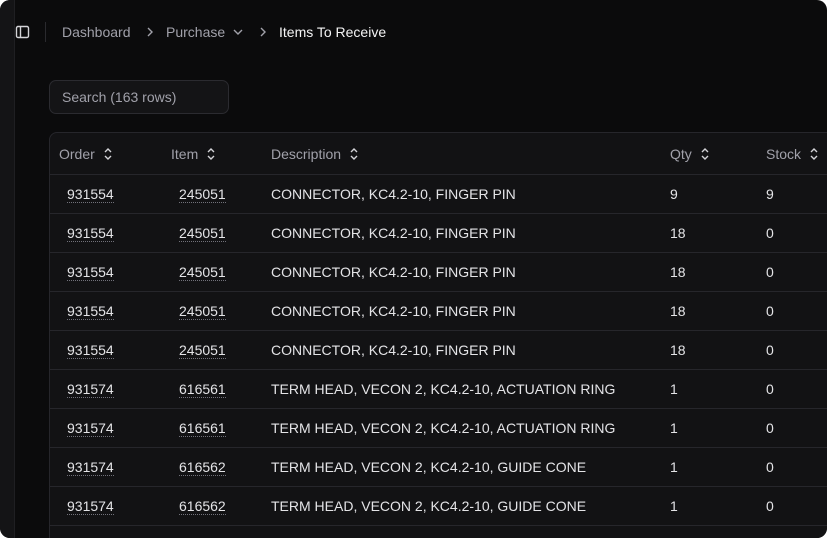 The width and height of the screenshot is (827, 538). Describe the element at coordinates (681, 154) in the screenshot. I see `column-header-label: Qty` at that location.